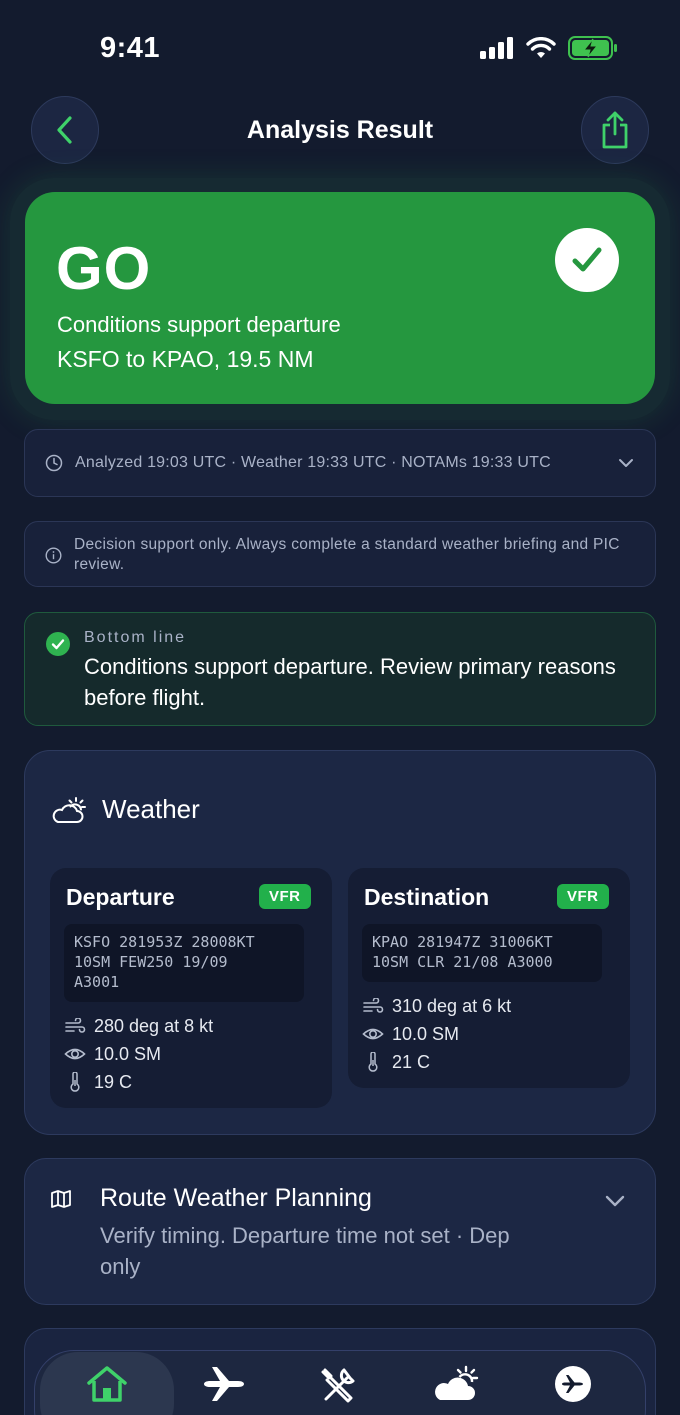 Image resolution: width=680 pixels, height=1415 pixels. I want to click on wind-value: 310 deg at 6 kt, so click(452, 1005).